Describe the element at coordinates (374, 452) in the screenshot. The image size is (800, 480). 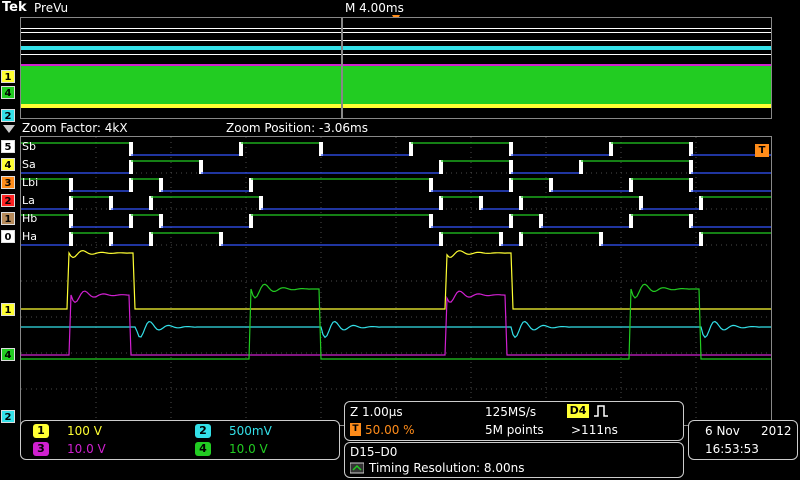
I see `bus-name: D15–D0` at that location.